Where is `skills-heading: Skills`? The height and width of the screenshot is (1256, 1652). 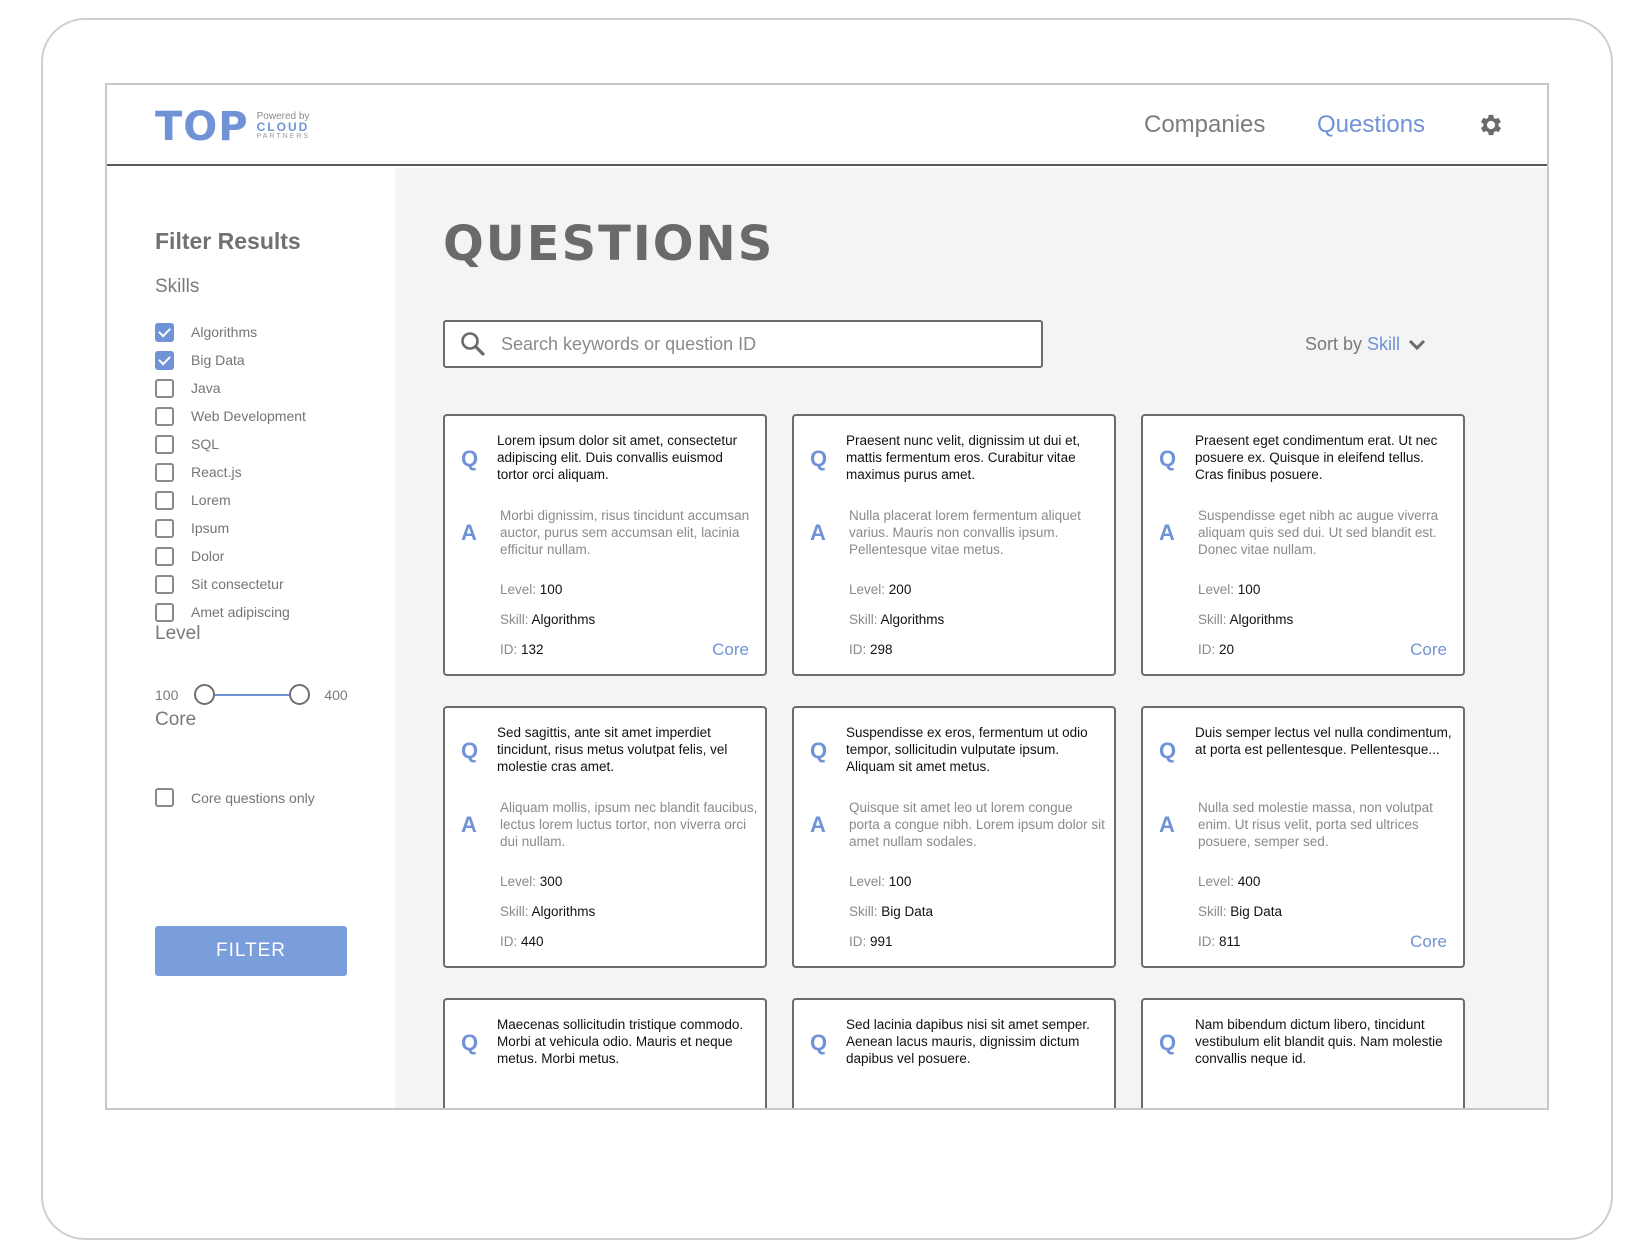 skills-heading: Skills is located at coordinates (177, 286).